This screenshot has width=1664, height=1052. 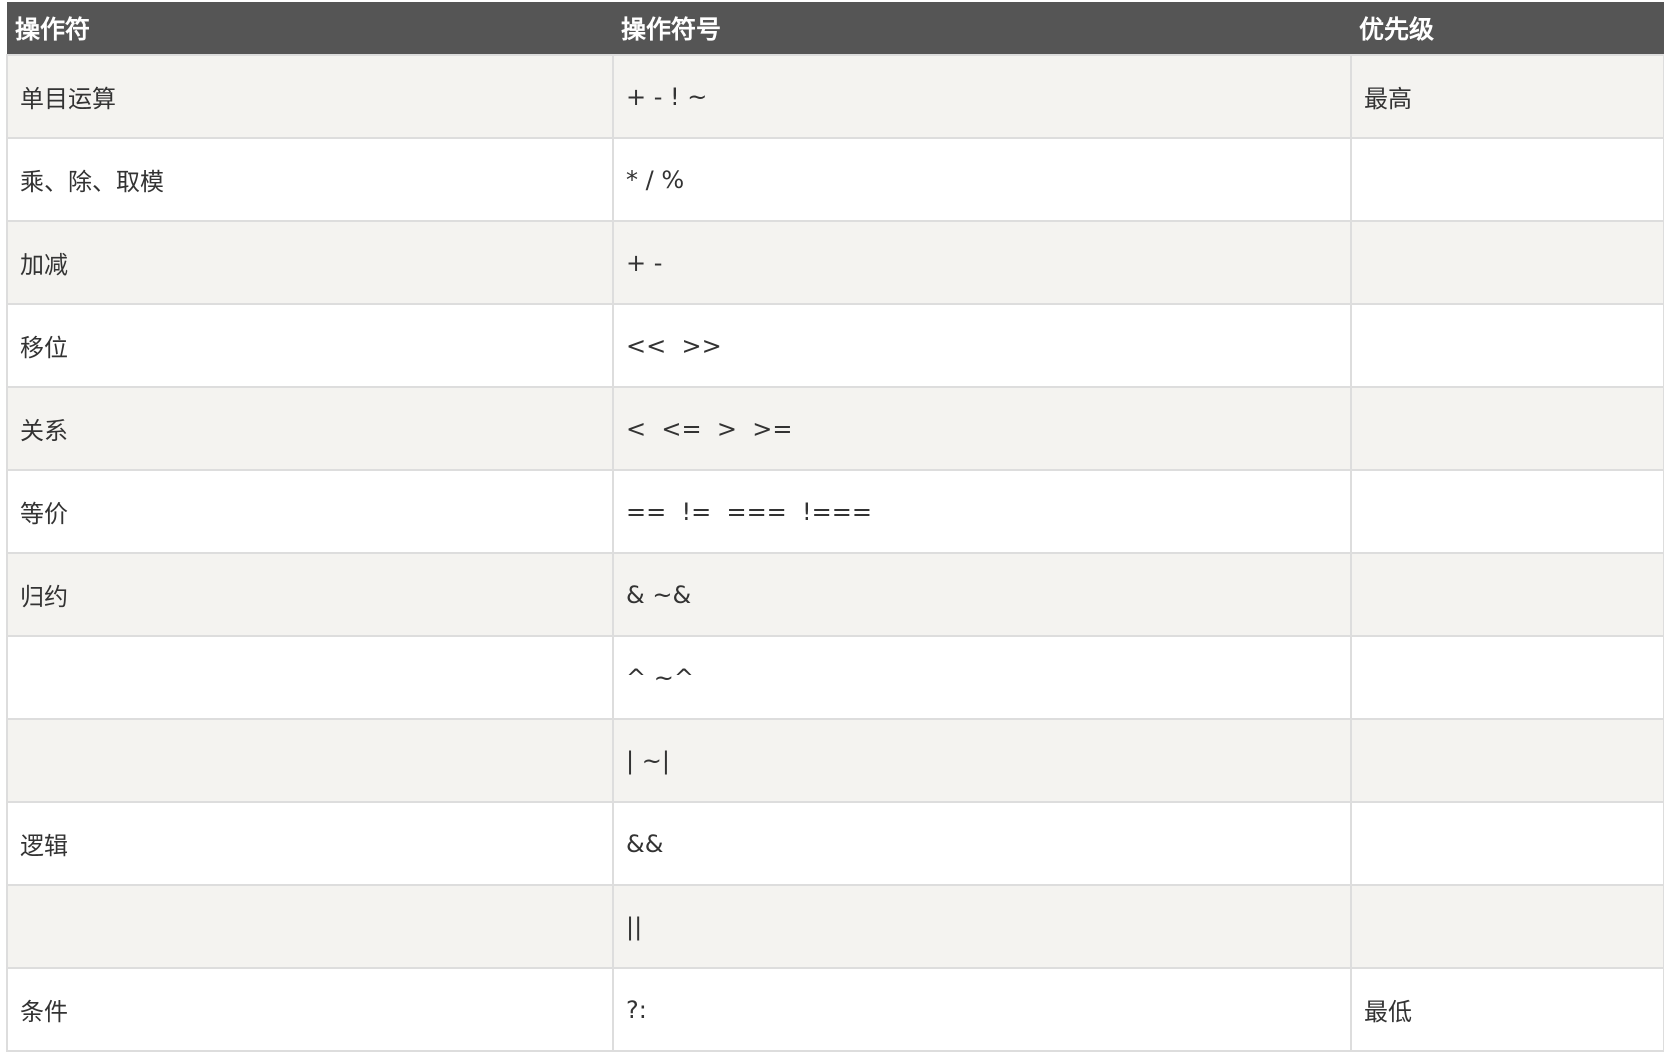 What do you see at coordinates (982, 511) in the screenshot?
I see `cell-symbols: == != === !===` at bounding box center [982, 511].